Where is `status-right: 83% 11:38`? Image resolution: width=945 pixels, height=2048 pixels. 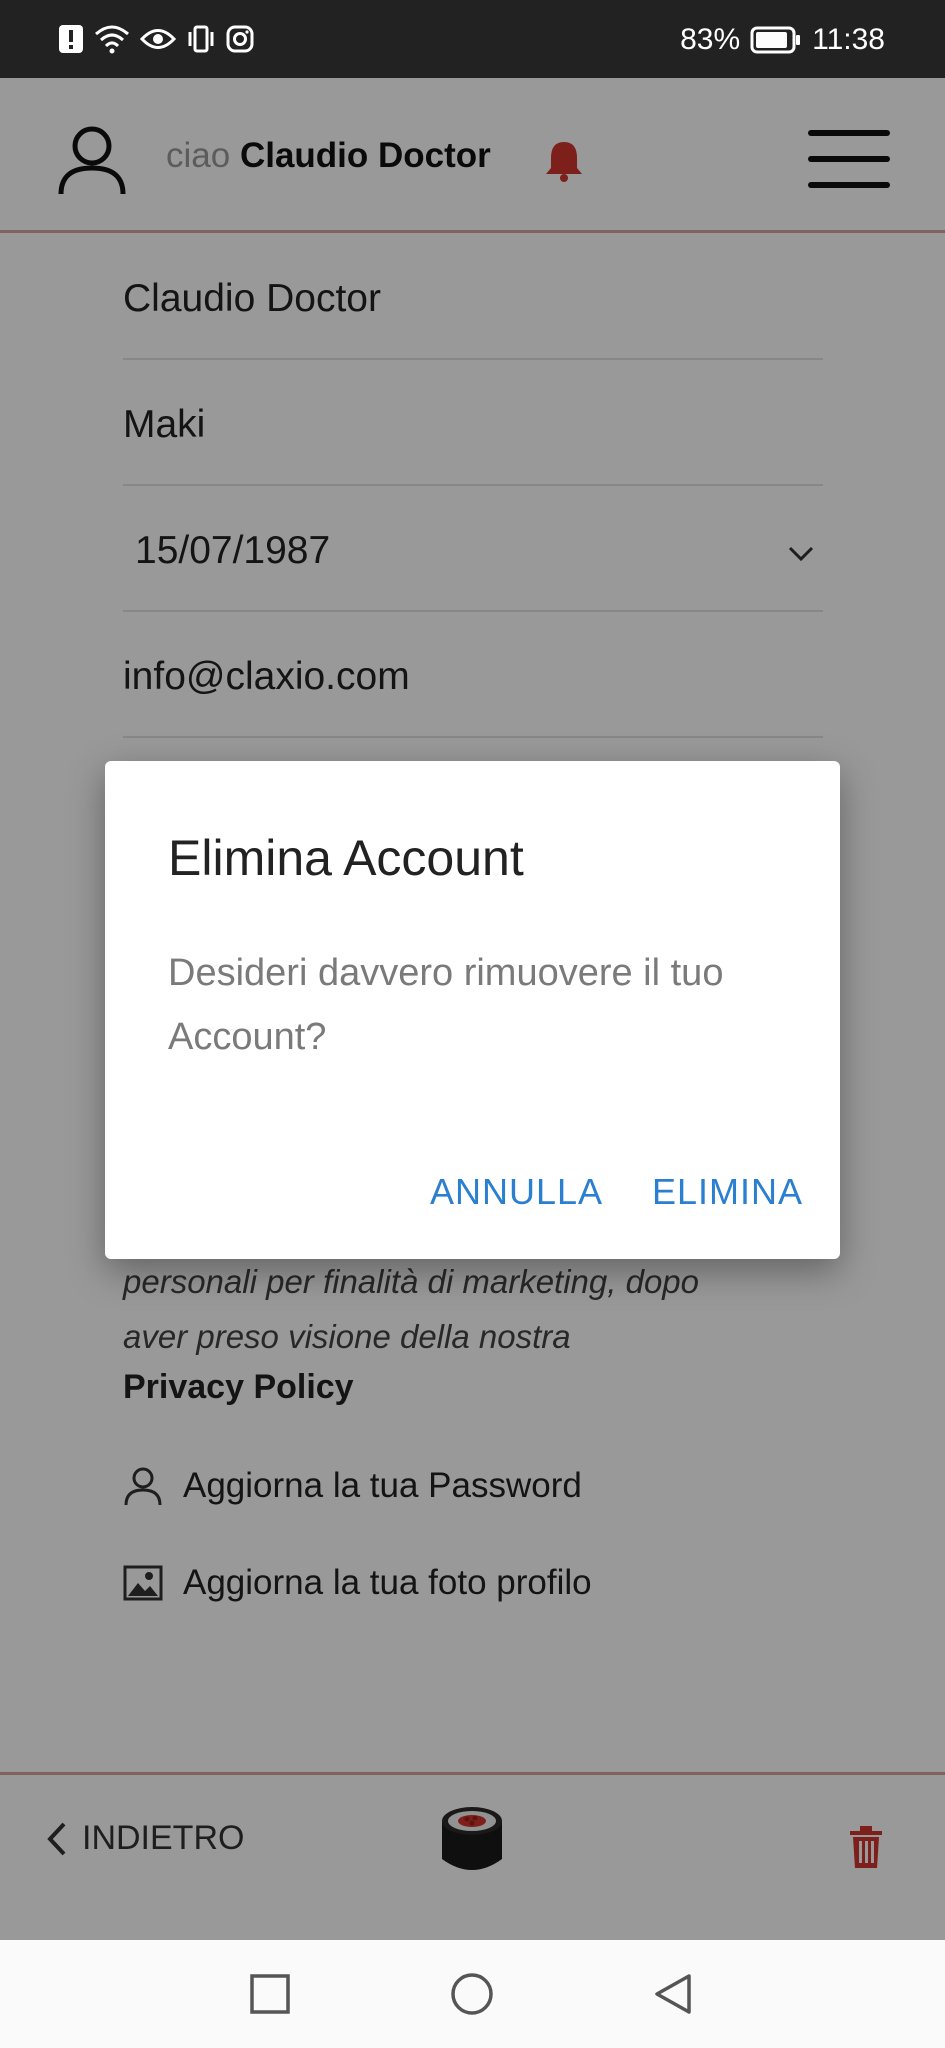 status-right: 83% 11:38 is located at coordinates (782, 40).